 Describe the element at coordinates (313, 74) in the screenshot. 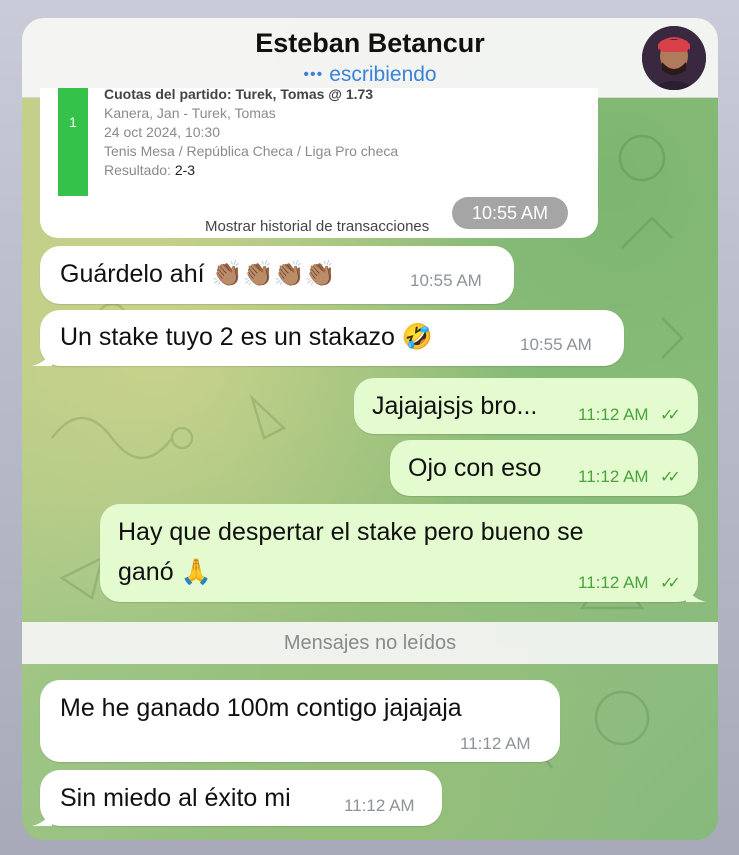

I see `typing-dots-icon: •••` at that location.